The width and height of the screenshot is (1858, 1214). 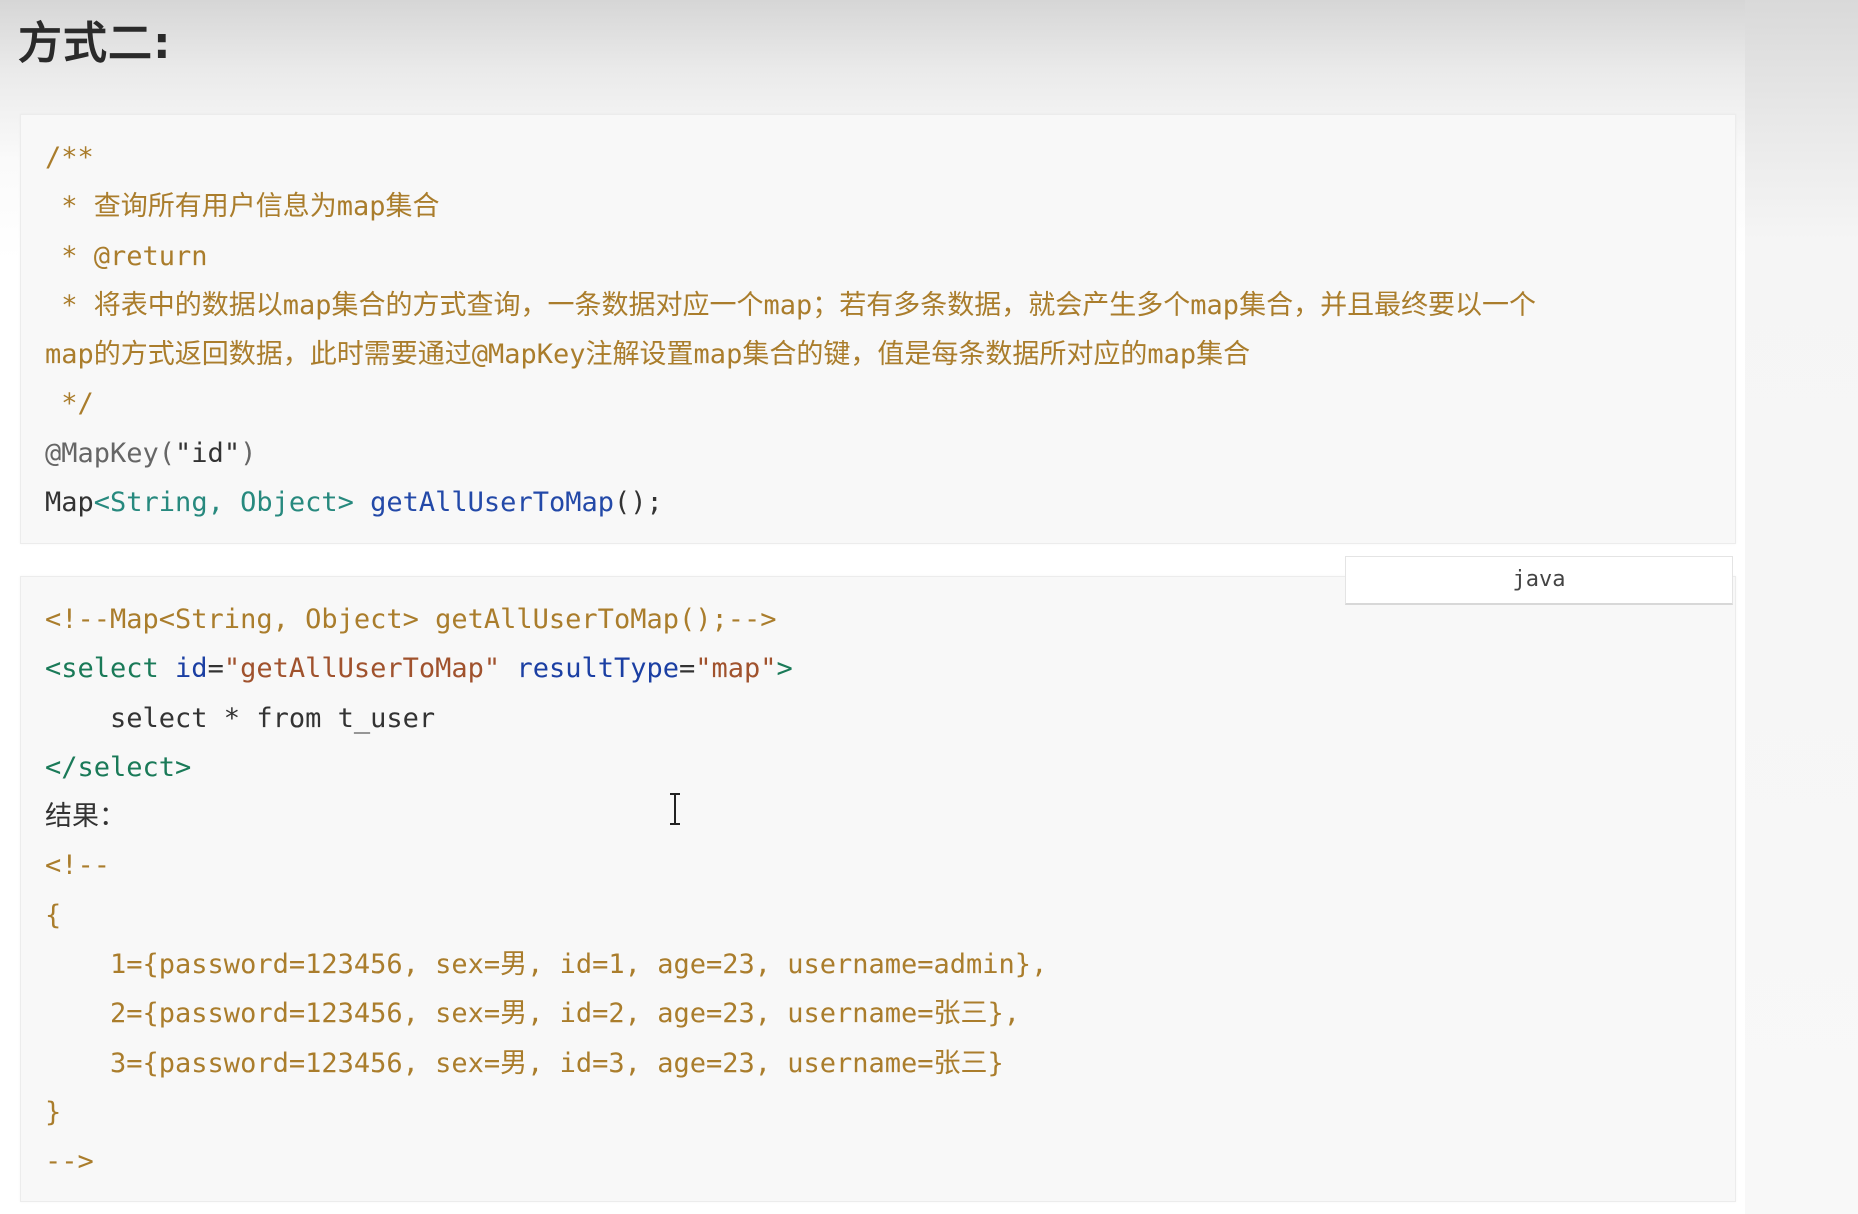 I want to click on code-line: -->, so click(x=546, y=1161).